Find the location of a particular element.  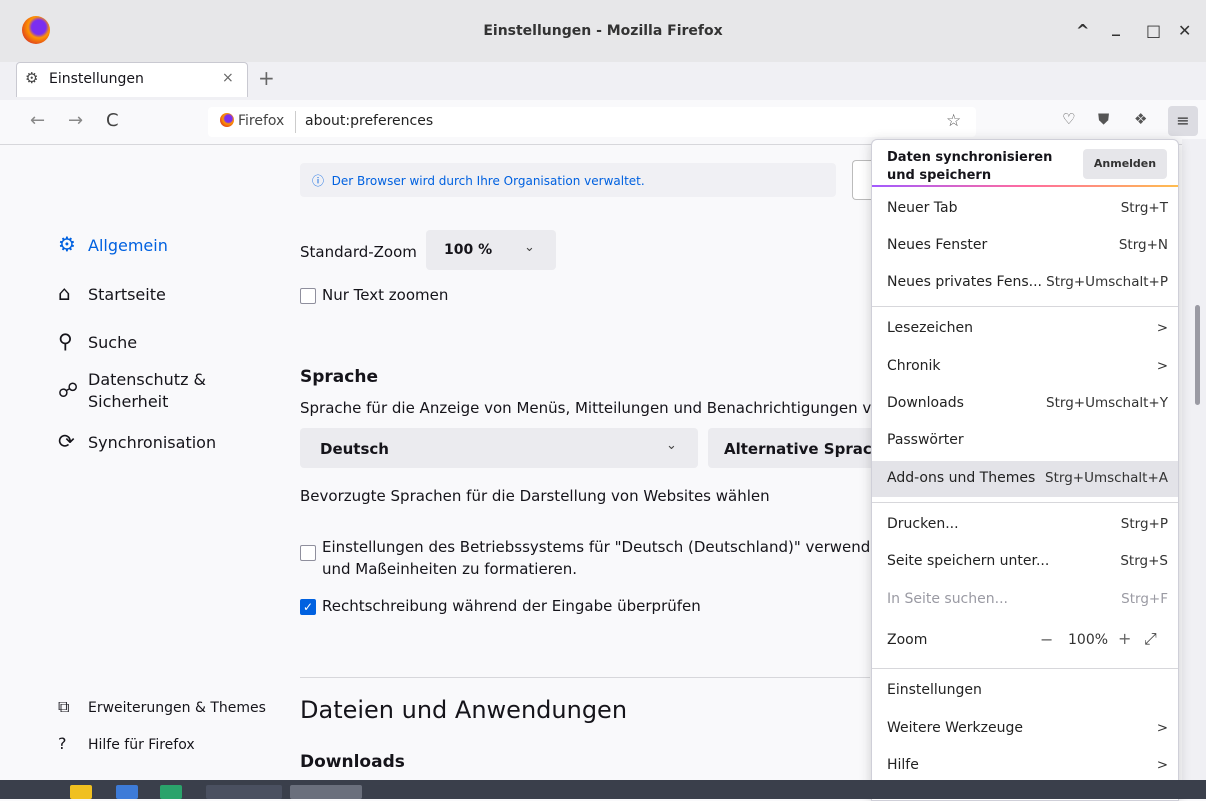

help-icon: ? is located at coordinates (62, 743).